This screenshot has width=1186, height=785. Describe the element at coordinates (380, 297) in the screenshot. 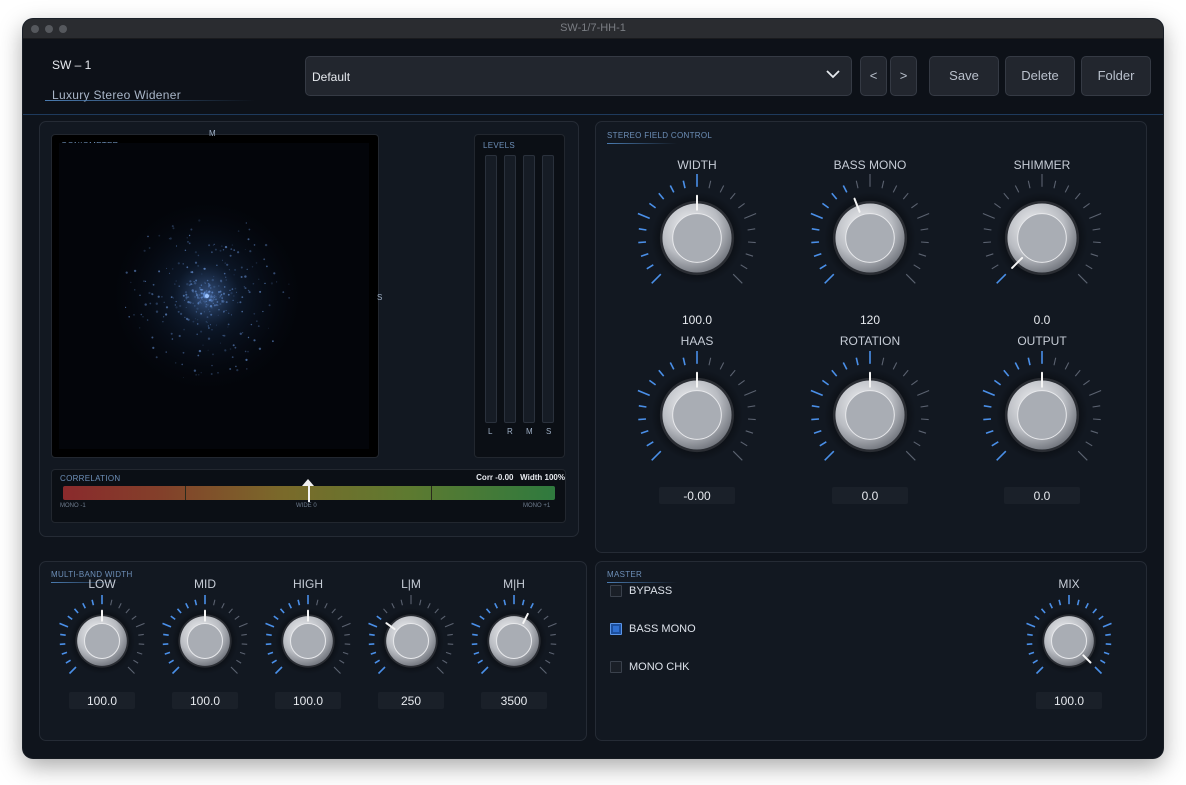

I see `goniometer-label-s: S` at that location.